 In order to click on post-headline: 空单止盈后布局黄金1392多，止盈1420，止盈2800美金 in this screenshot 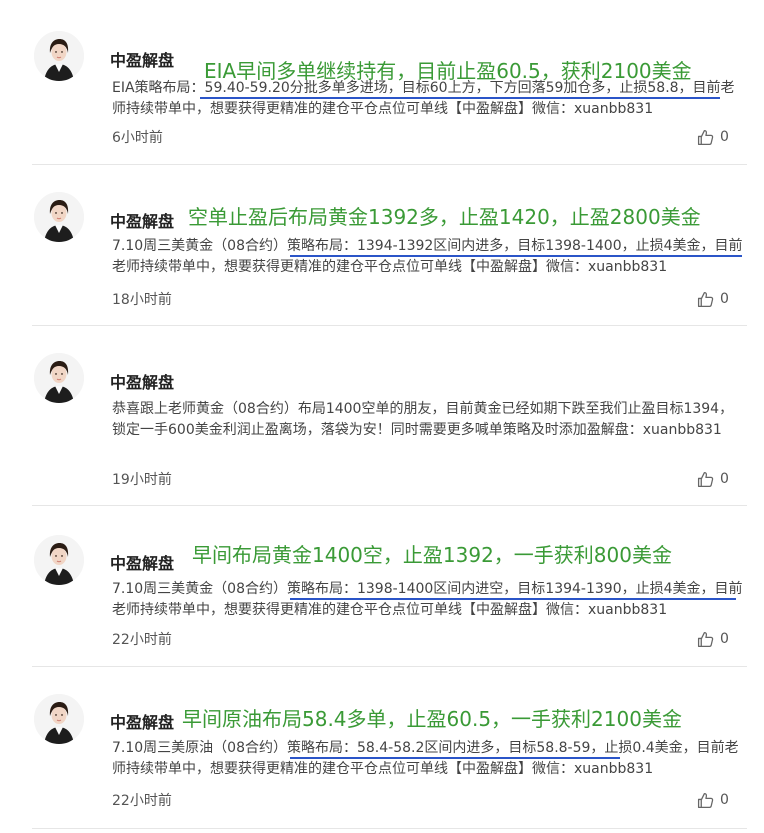, I will do `click(444, 217)`.